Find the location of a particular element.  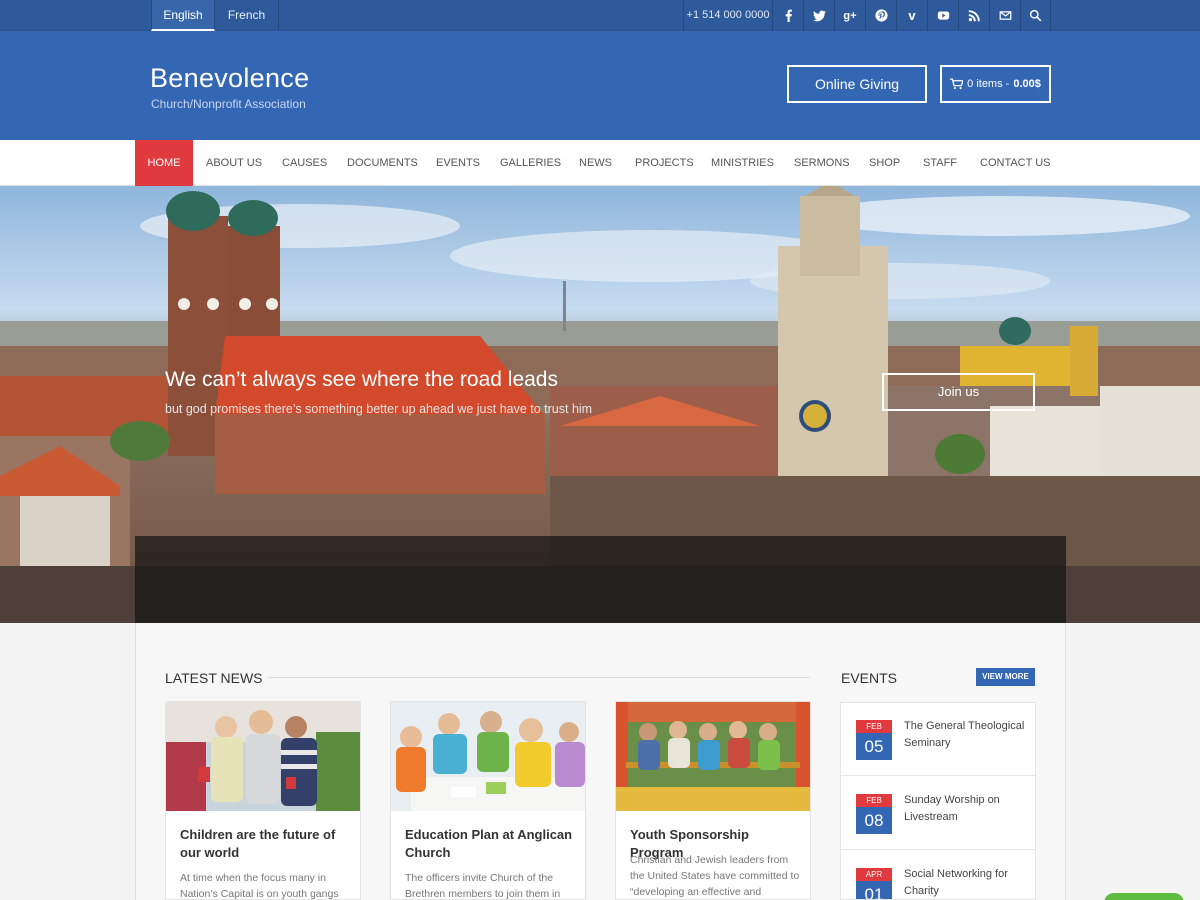

search-icon is located at coordinates (1035, 15).